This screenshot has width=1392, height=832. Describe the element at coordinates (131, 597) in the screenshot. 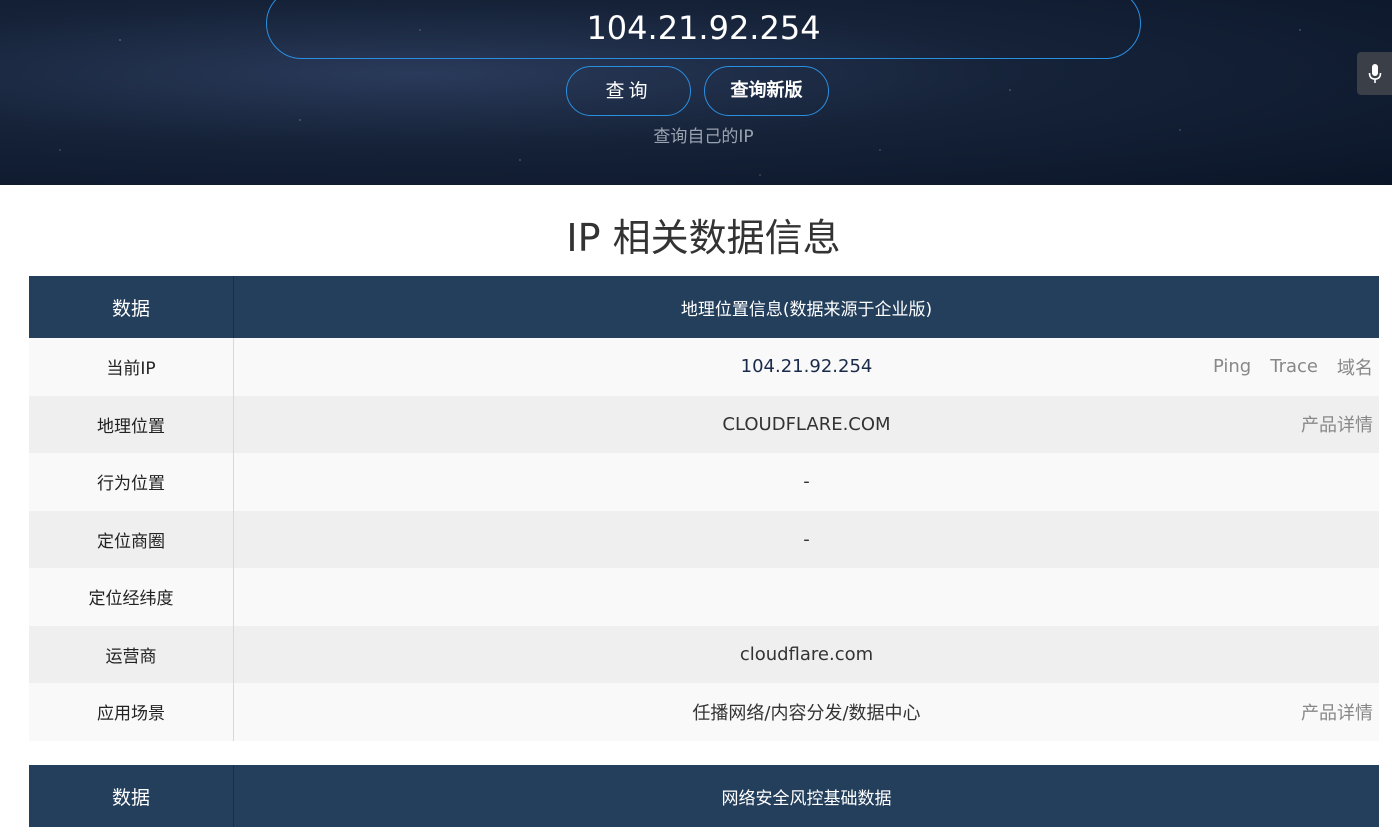

I see `row-label: 定位经纬度` at that location.